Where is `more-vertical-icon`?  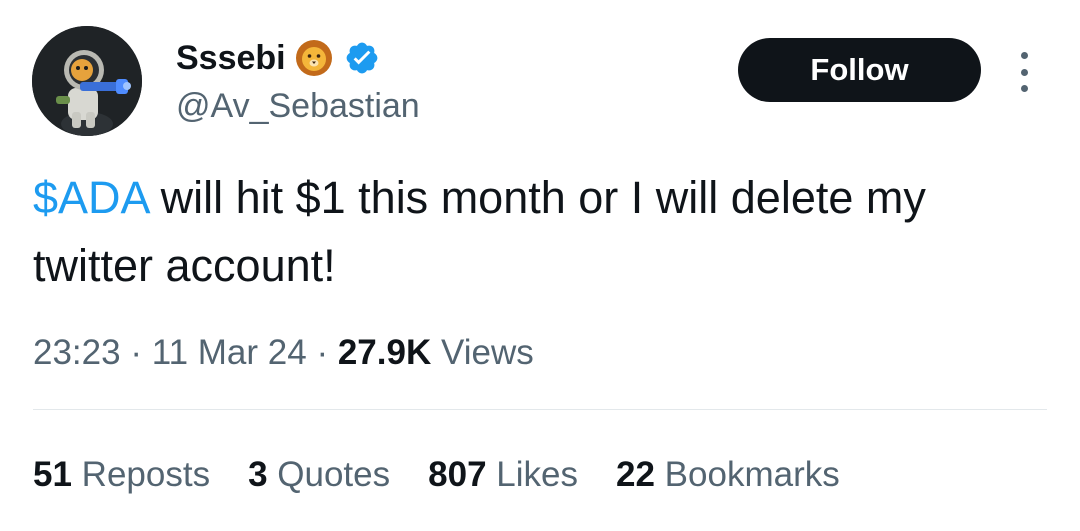 more-vertical-icon is located at coordinates (1024, 72).